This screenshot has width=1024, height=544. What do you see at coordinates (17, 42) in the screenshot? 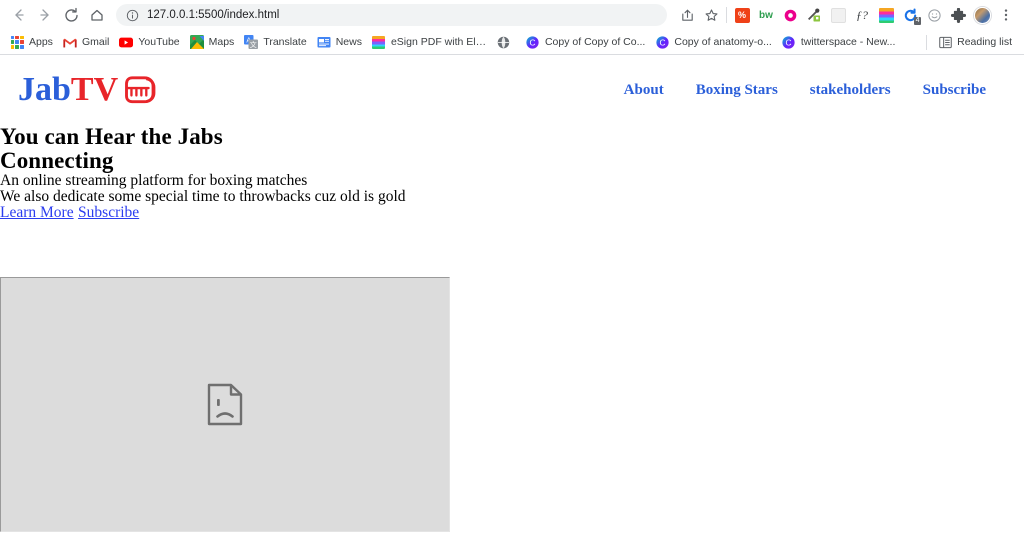
I see `apps-grid-icon` at bounding box center [17, 42].